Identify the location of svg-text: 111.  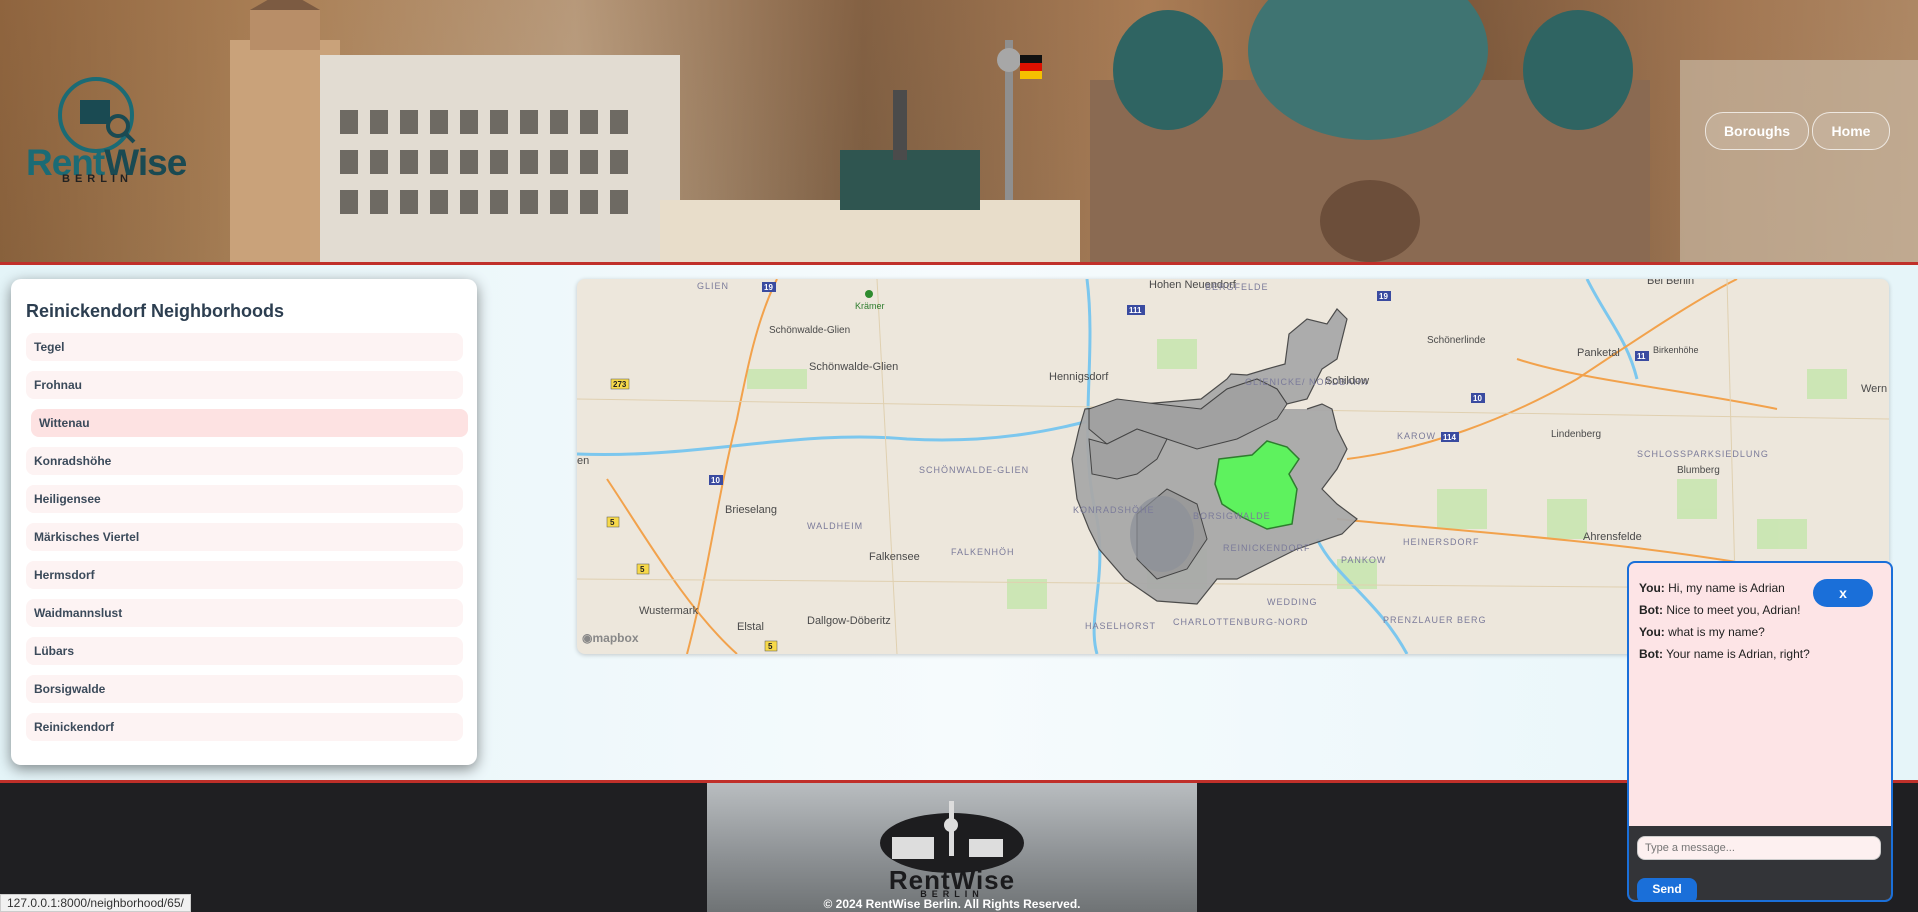
(1135, 310).